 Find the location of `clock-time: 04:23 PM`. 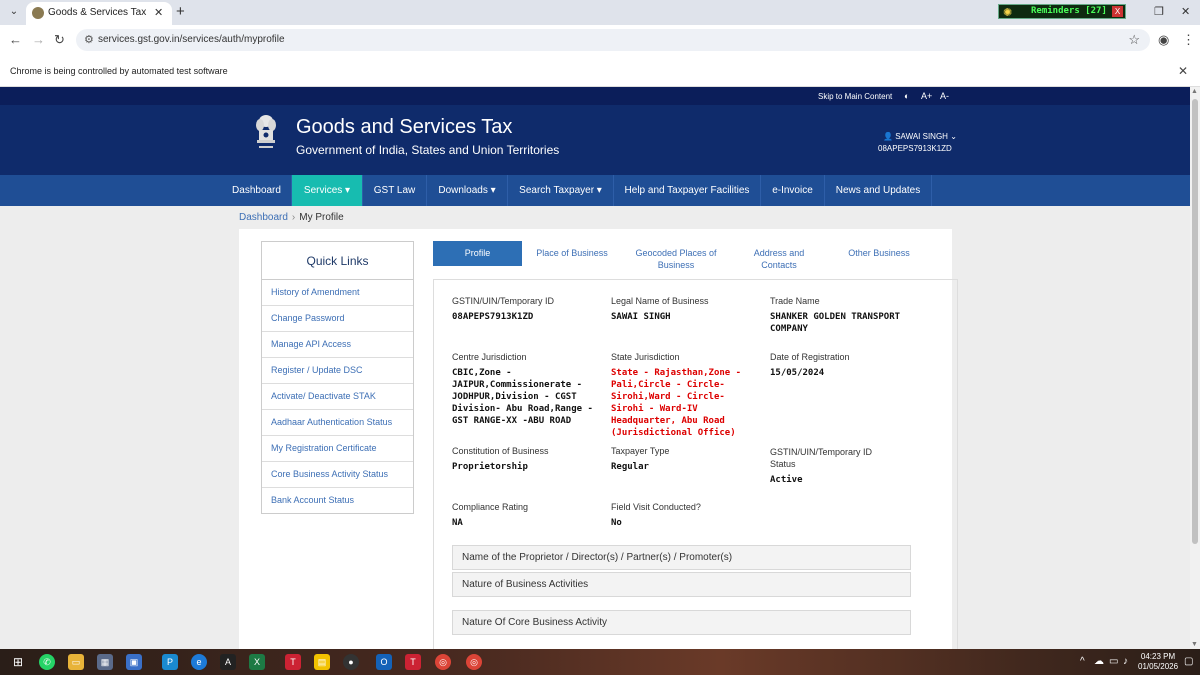

clock-time: 04:23 PM is located at coordinates (1158, 656).